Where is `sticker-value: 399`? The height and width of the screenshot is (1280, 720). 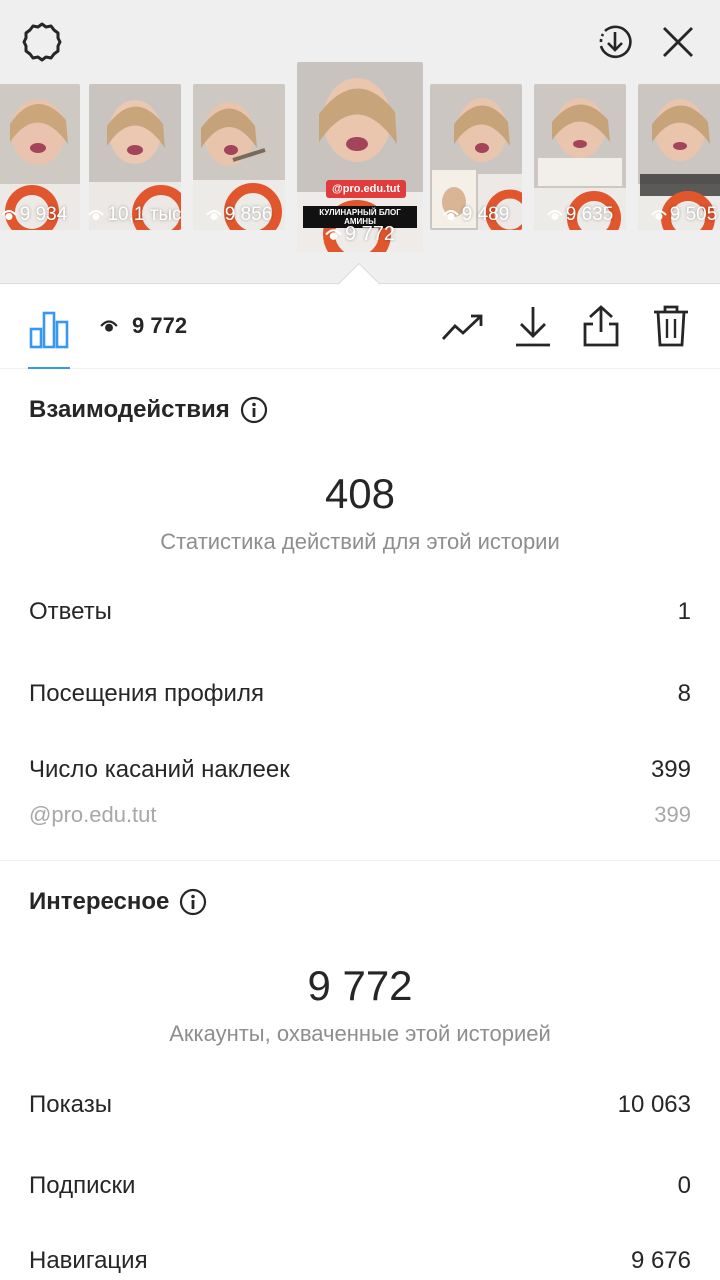 sticker-value: 399 is located at coordinates (672, 814).